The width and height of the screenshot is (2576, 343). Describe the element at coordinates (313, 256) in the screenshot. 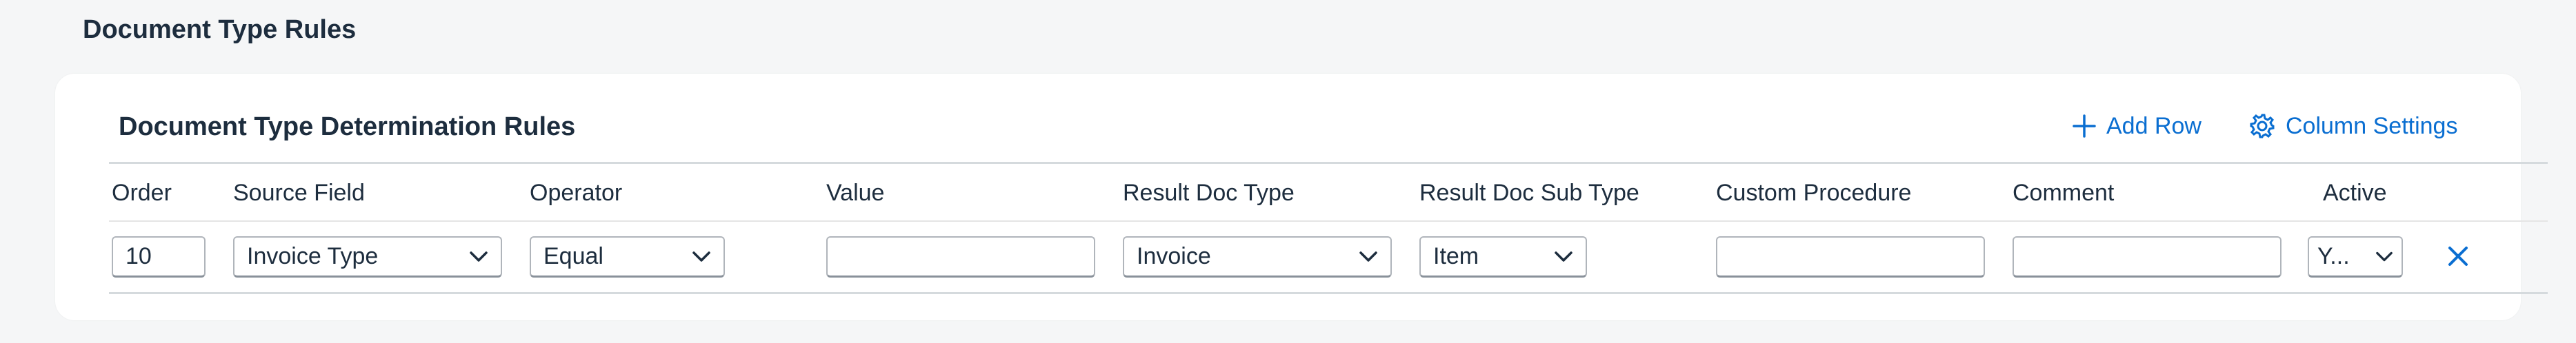

I see `source-field-value: Invoice Type` at that location.